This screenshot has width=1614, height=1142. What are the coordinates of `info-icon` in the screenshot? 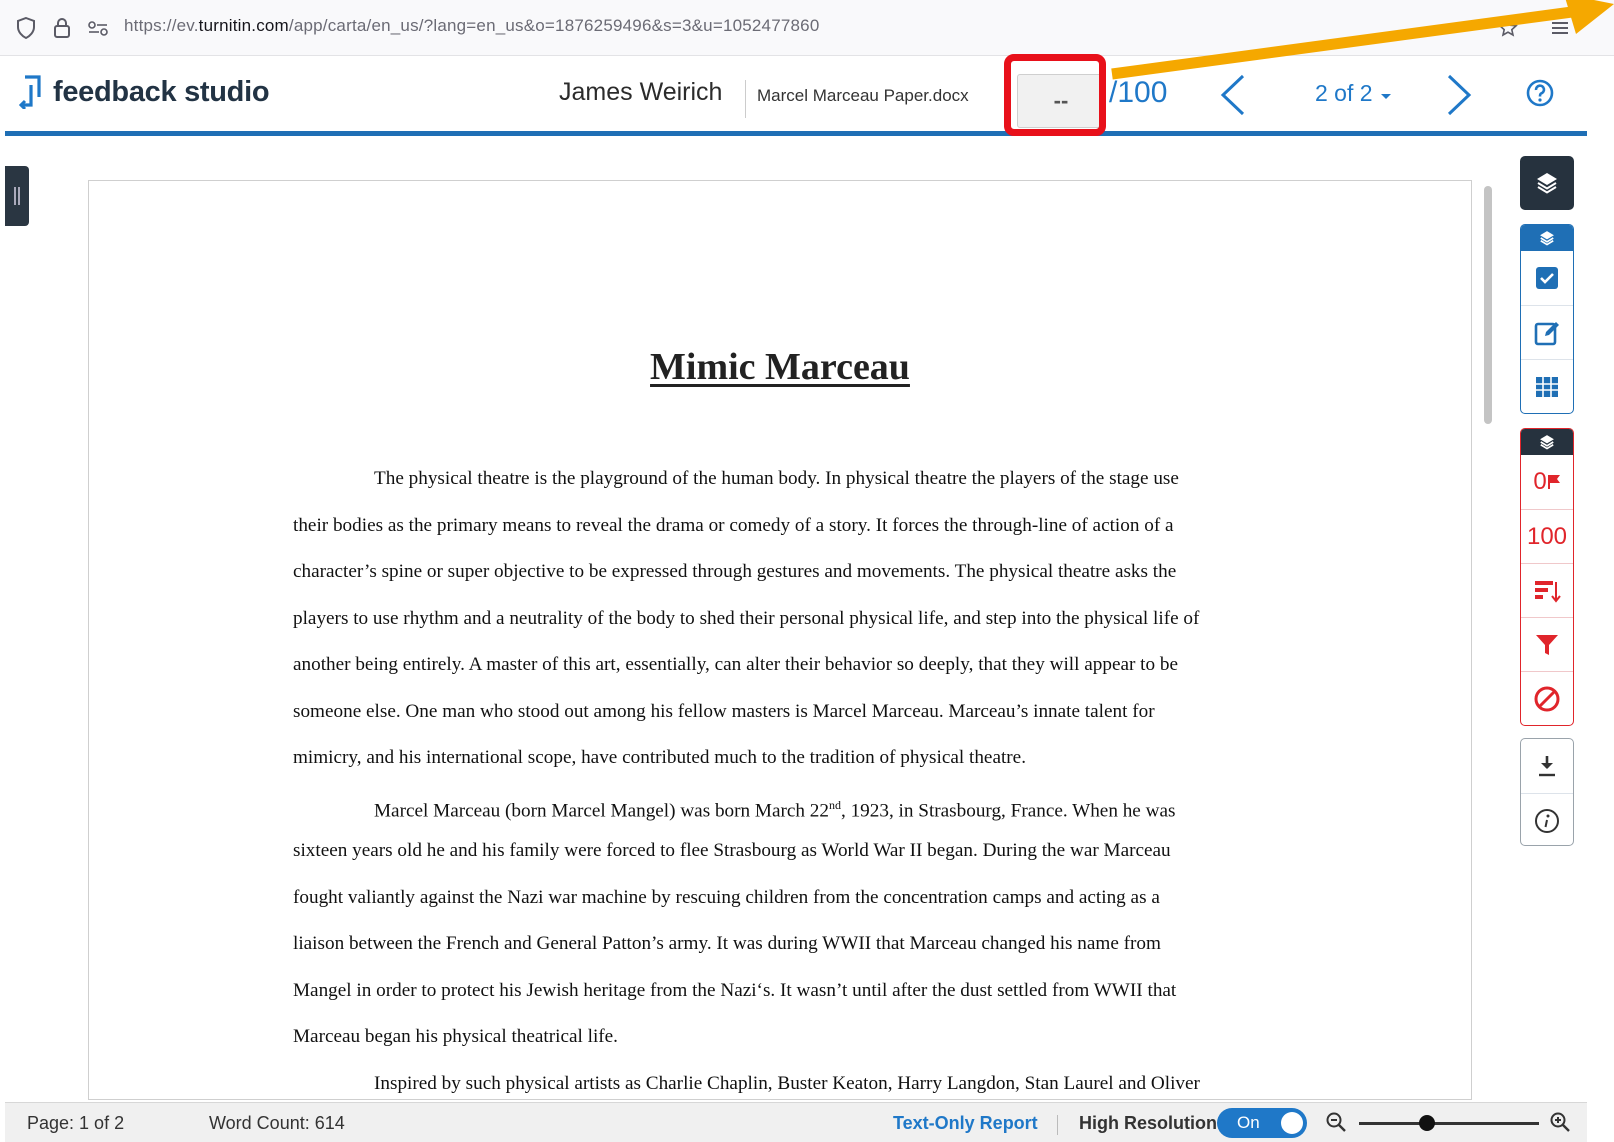 It's located at (1547, 820).